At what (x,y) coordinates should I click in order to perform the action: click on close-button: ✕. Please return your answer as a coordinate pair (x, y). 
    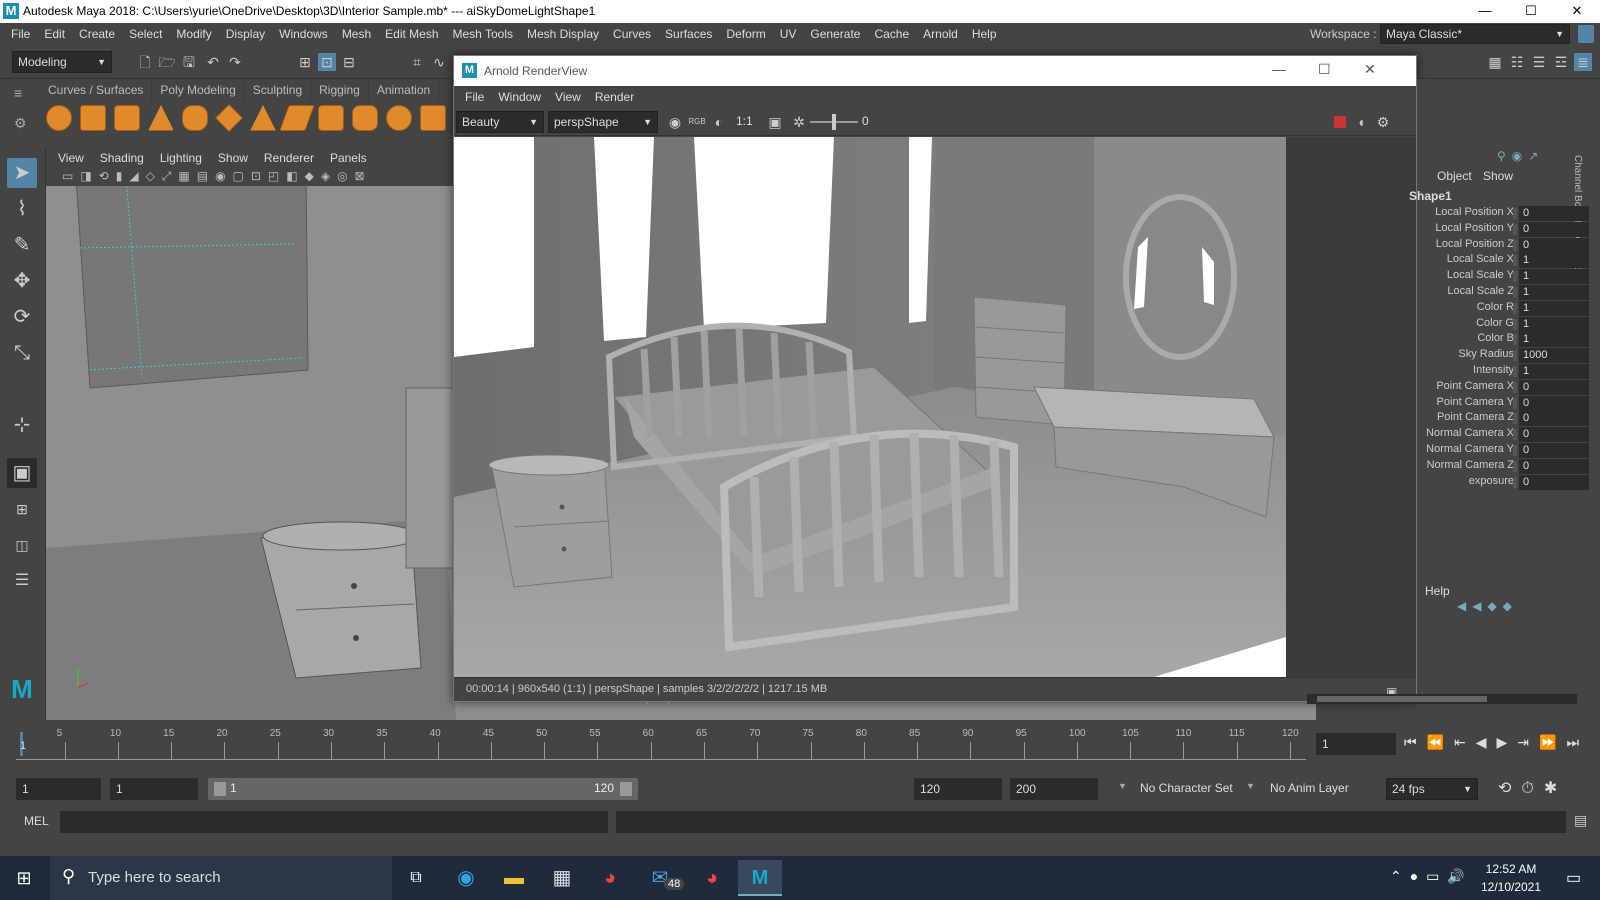
    Looking at the image, I should click on (1577, 11).